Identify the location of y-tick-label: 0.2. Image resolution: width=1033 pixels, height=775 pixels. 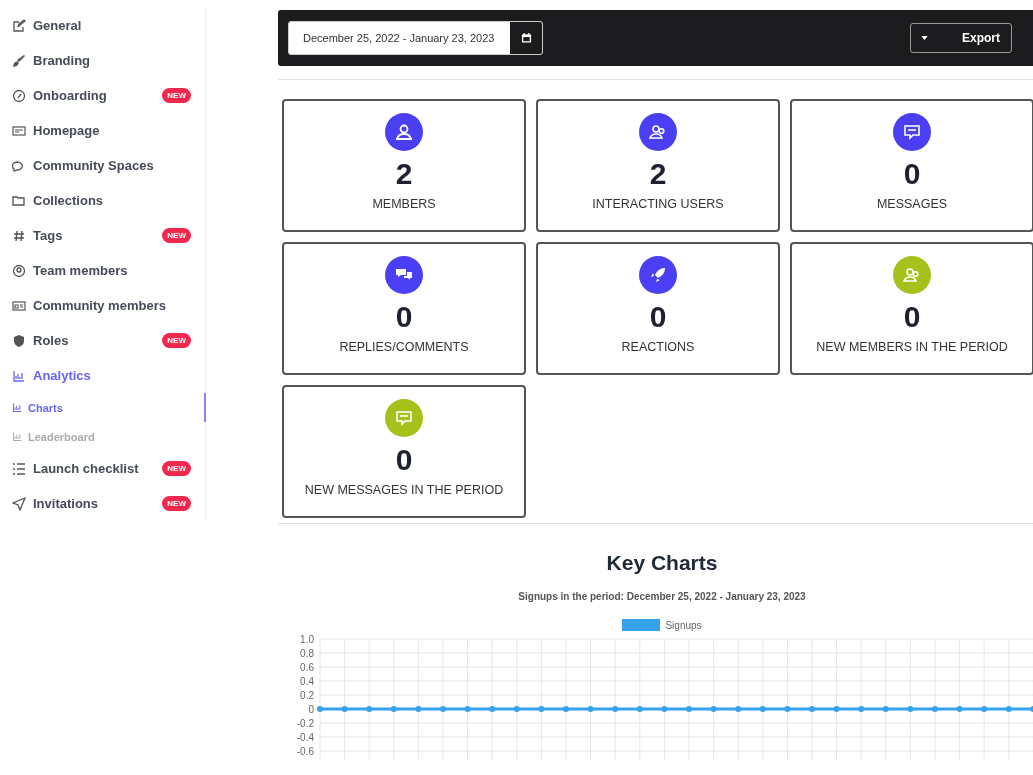
(307, 695).